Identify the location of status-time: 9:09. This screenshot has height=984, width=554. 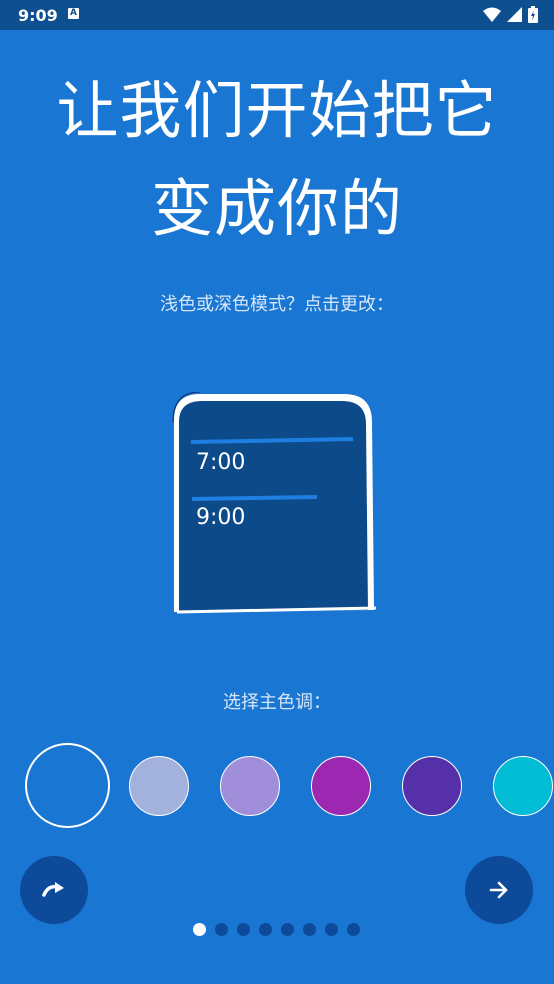
(38, 15).